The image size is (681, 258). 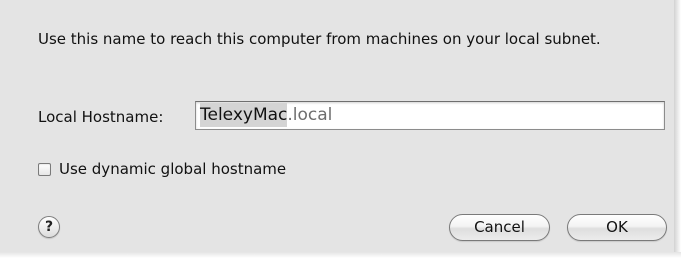 What do you see at coordinates (172, 169) in the screenshot?
I see `dynamic-hostname-label: Use dynamic global hostname` at bounding box center [172, 169].